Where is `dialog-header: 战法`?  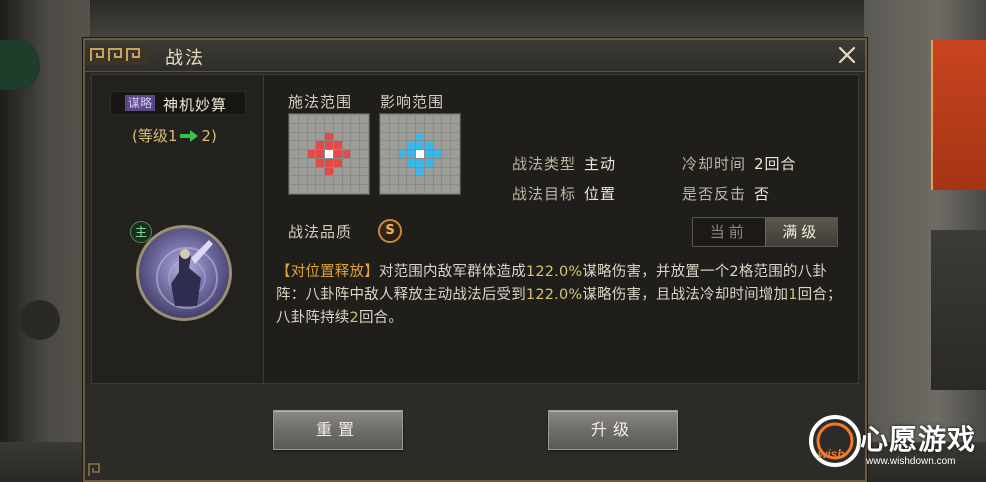
dialog-header: 战法 is located at coordinates (475, 56).